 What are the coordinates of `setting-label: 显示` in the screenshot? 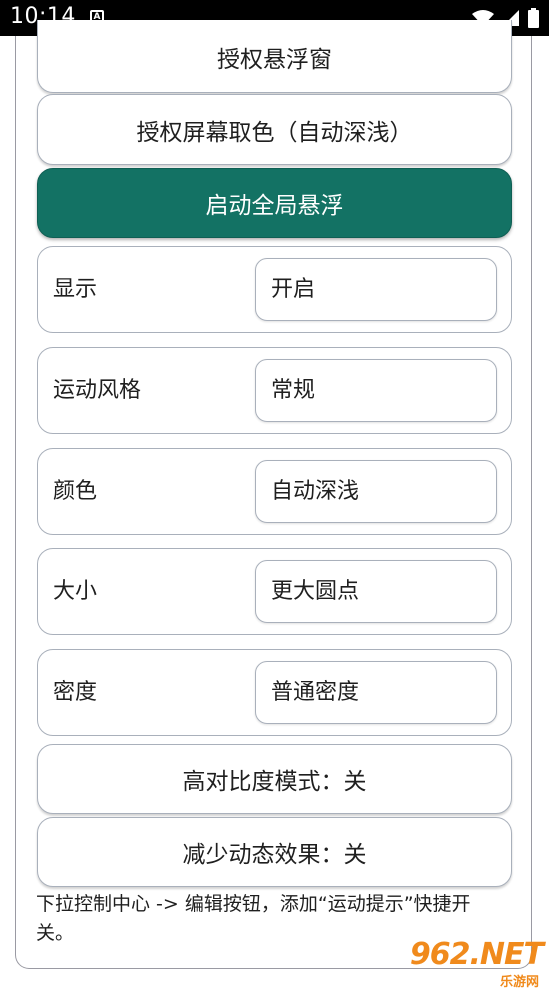 It's located at (75, 289).